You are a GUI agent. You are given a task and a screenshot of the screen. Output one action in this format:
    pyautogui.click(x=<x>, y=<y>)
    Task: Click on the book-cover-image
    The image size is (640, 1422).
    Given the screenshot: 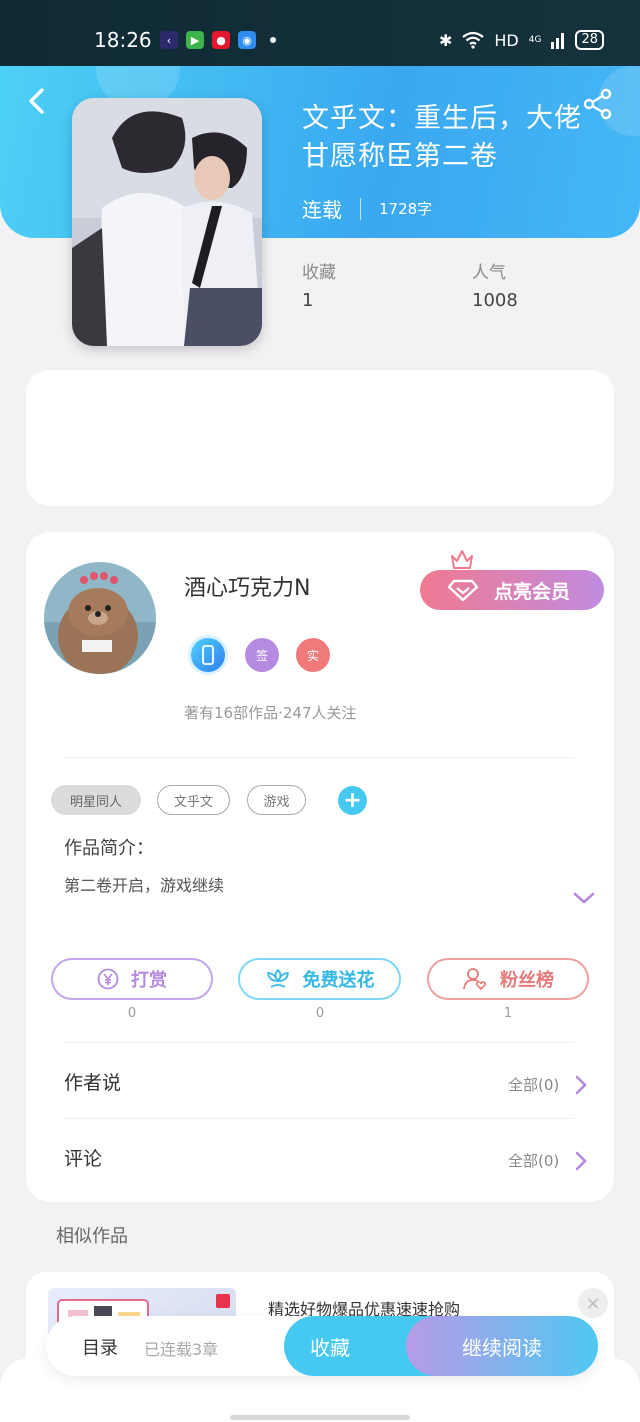 What is the action you would take?
    pyautogui.click(x=167, y=222)
    